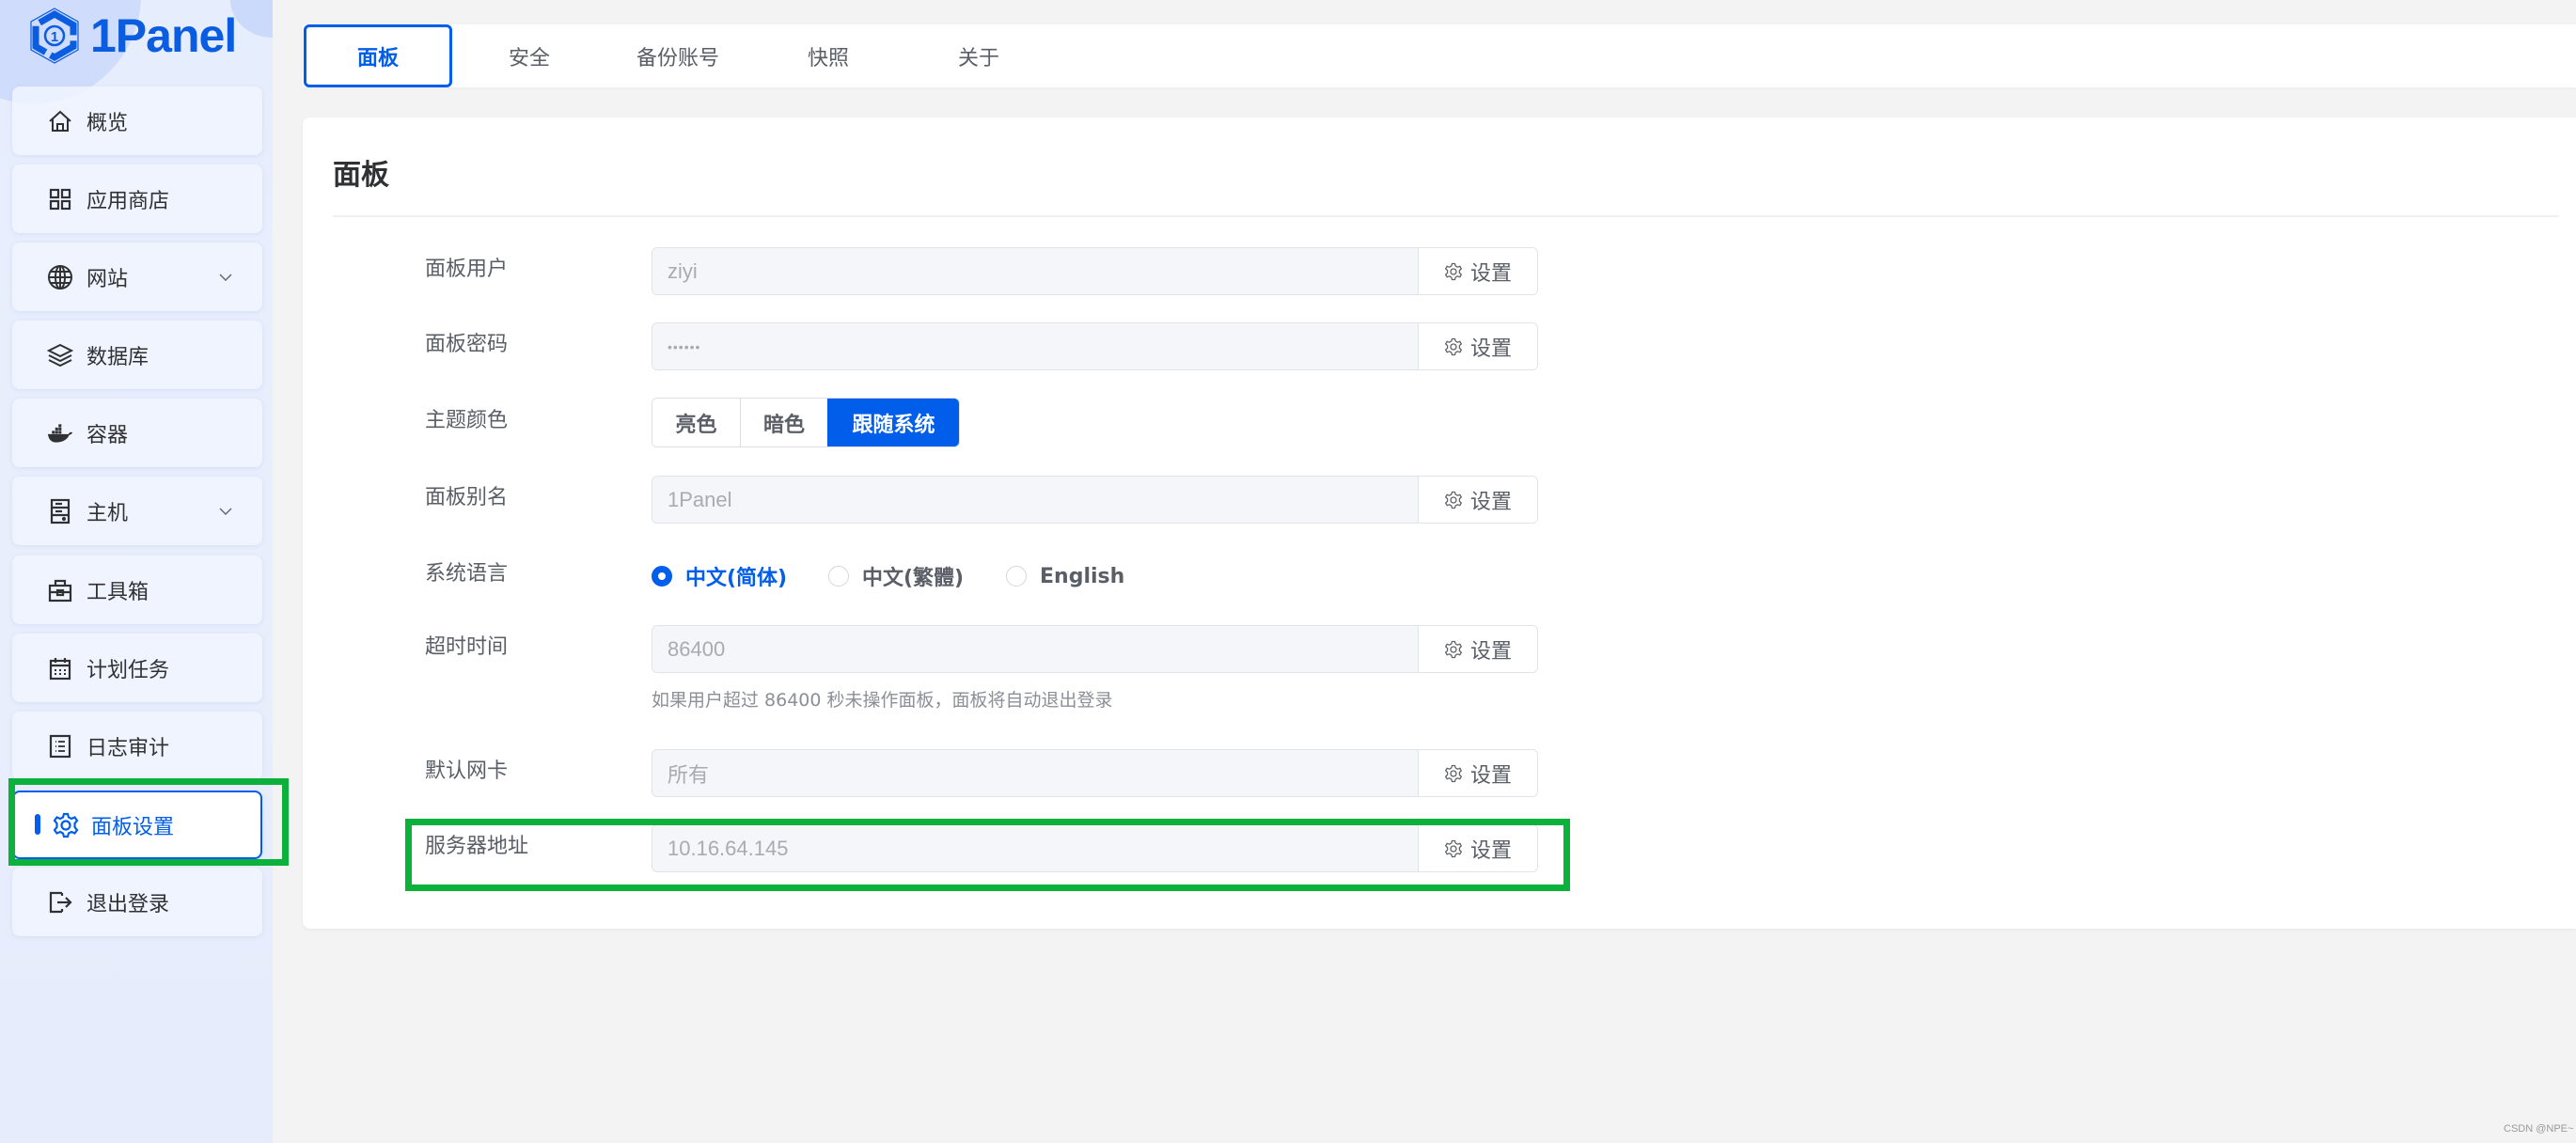  What do you see at coordinates (1035, 271) in the screenshot?
I see `panel-user-input` at bounding box center [1035, 271].